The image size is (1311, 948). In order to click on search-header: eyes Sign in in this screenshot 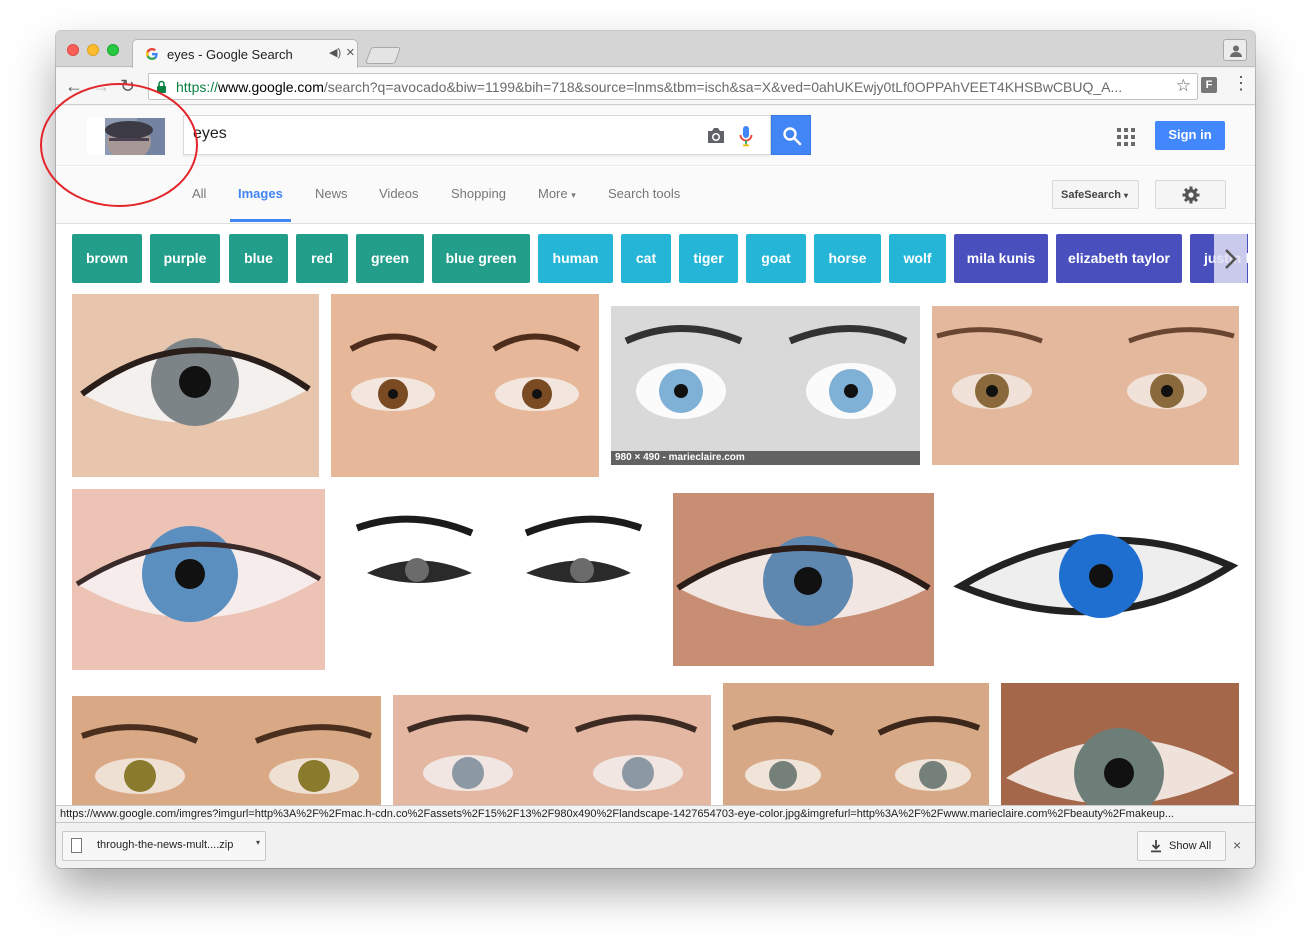, I will do `click(655, 136)`.